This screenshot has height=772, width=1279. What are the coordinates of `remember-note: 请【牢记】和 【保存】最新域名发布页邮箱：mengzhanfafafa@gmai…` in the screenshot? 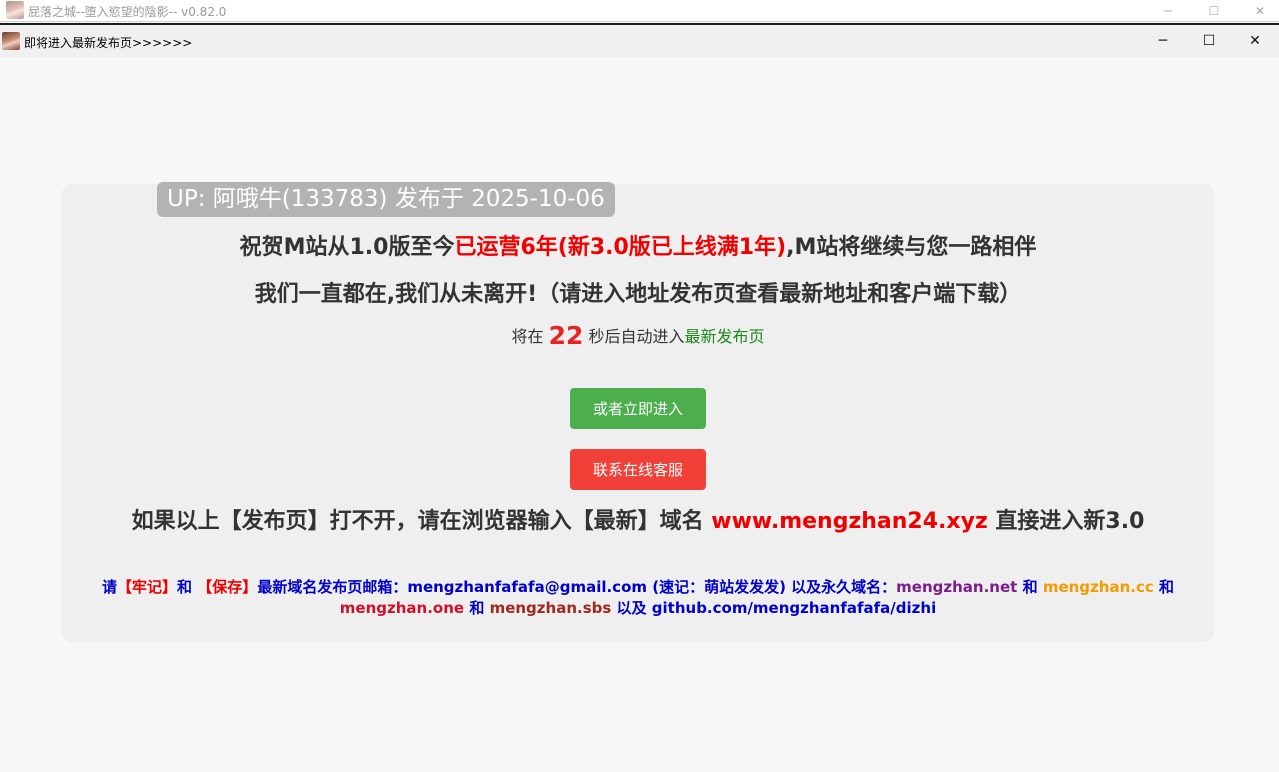 It's located at (638, 598).